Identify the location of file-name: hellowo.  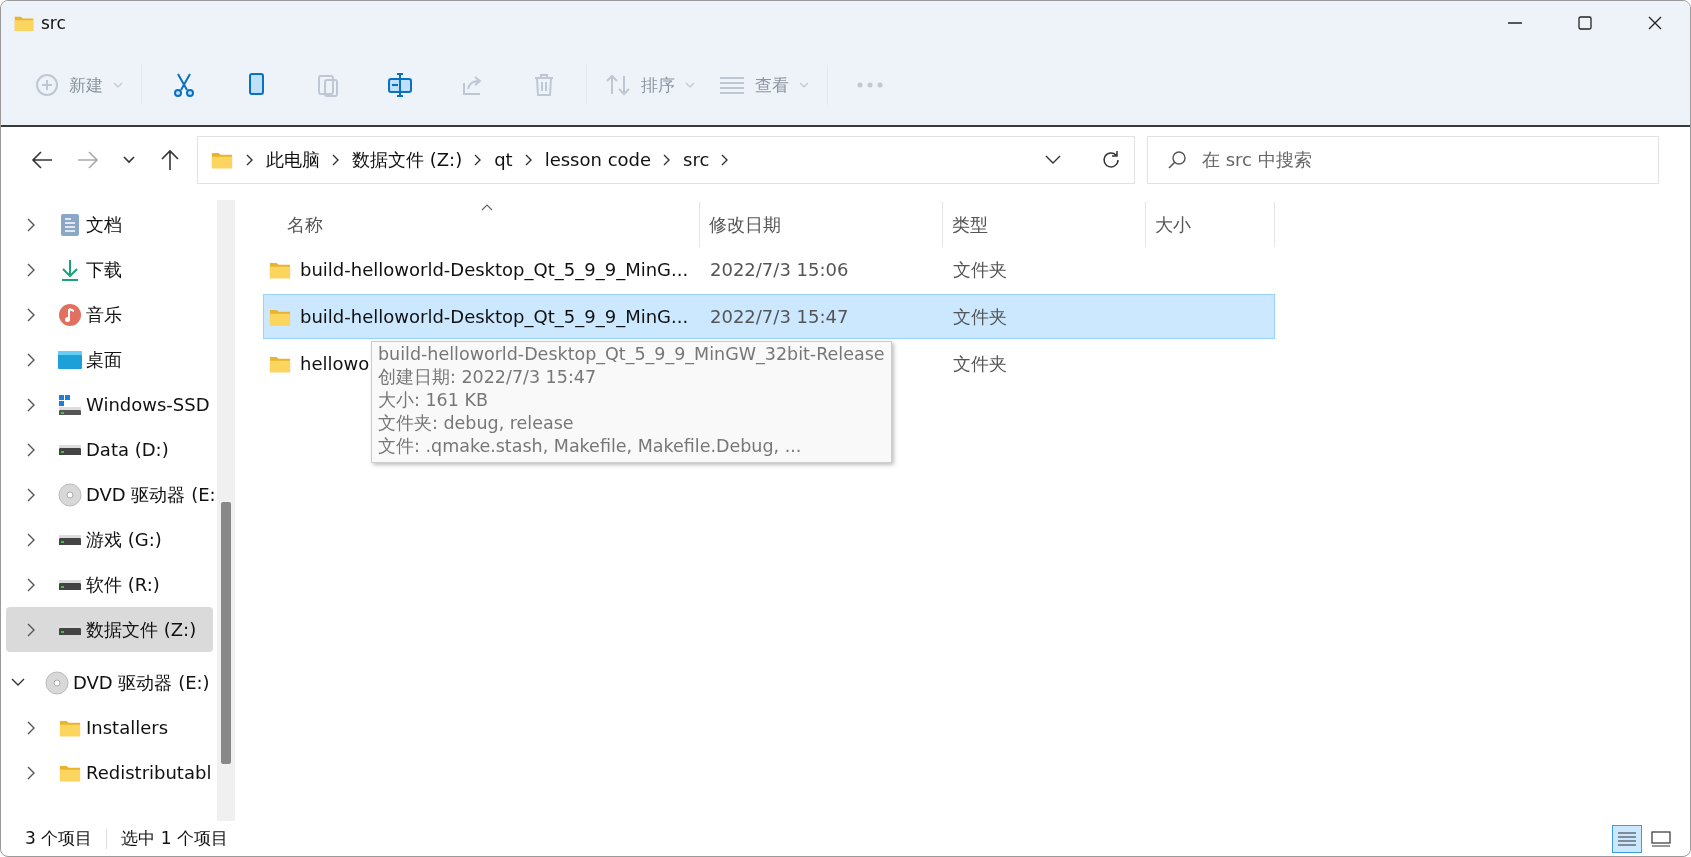
(335, 363).